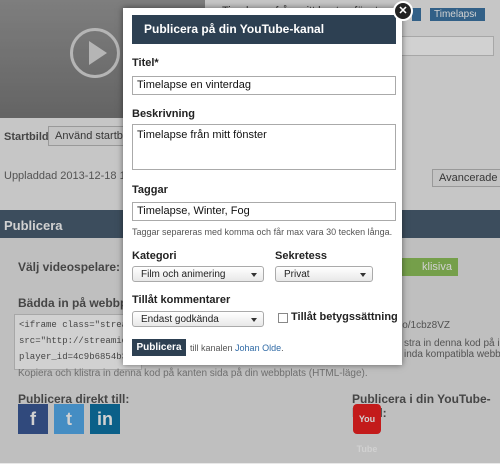 This screenshot has height=464, width=500. I want to click on comments-select: Endast godkända, so click(198, 319).